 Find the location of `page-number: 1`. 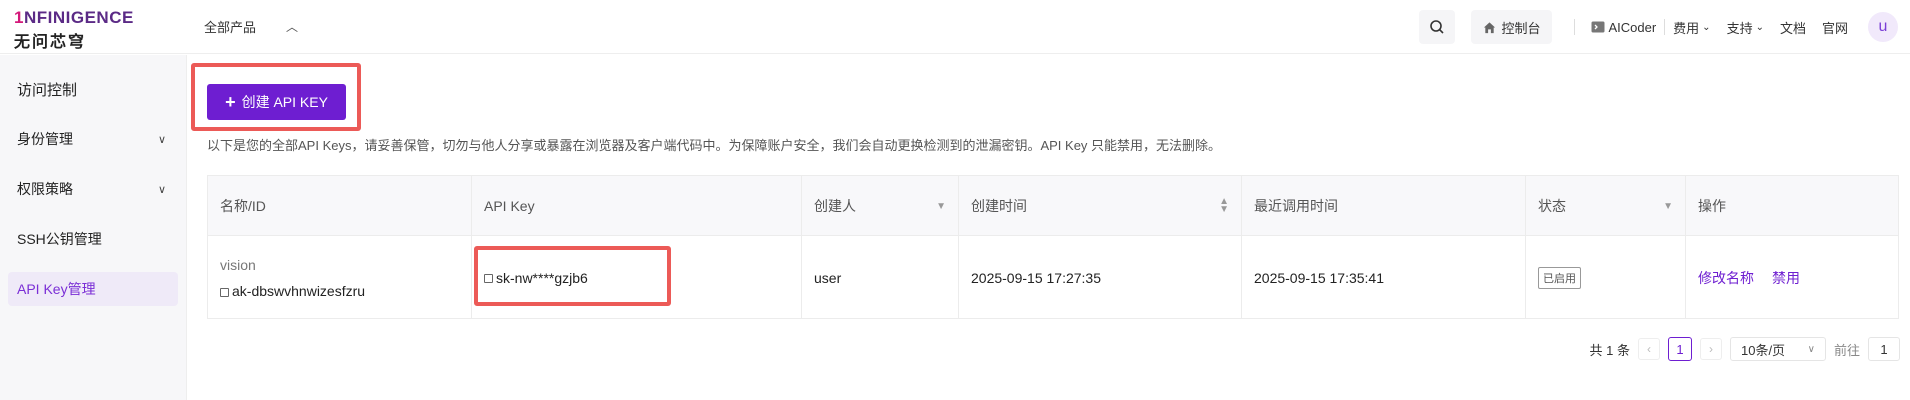

page-number: 1 is located at coordinates (1679, 349).